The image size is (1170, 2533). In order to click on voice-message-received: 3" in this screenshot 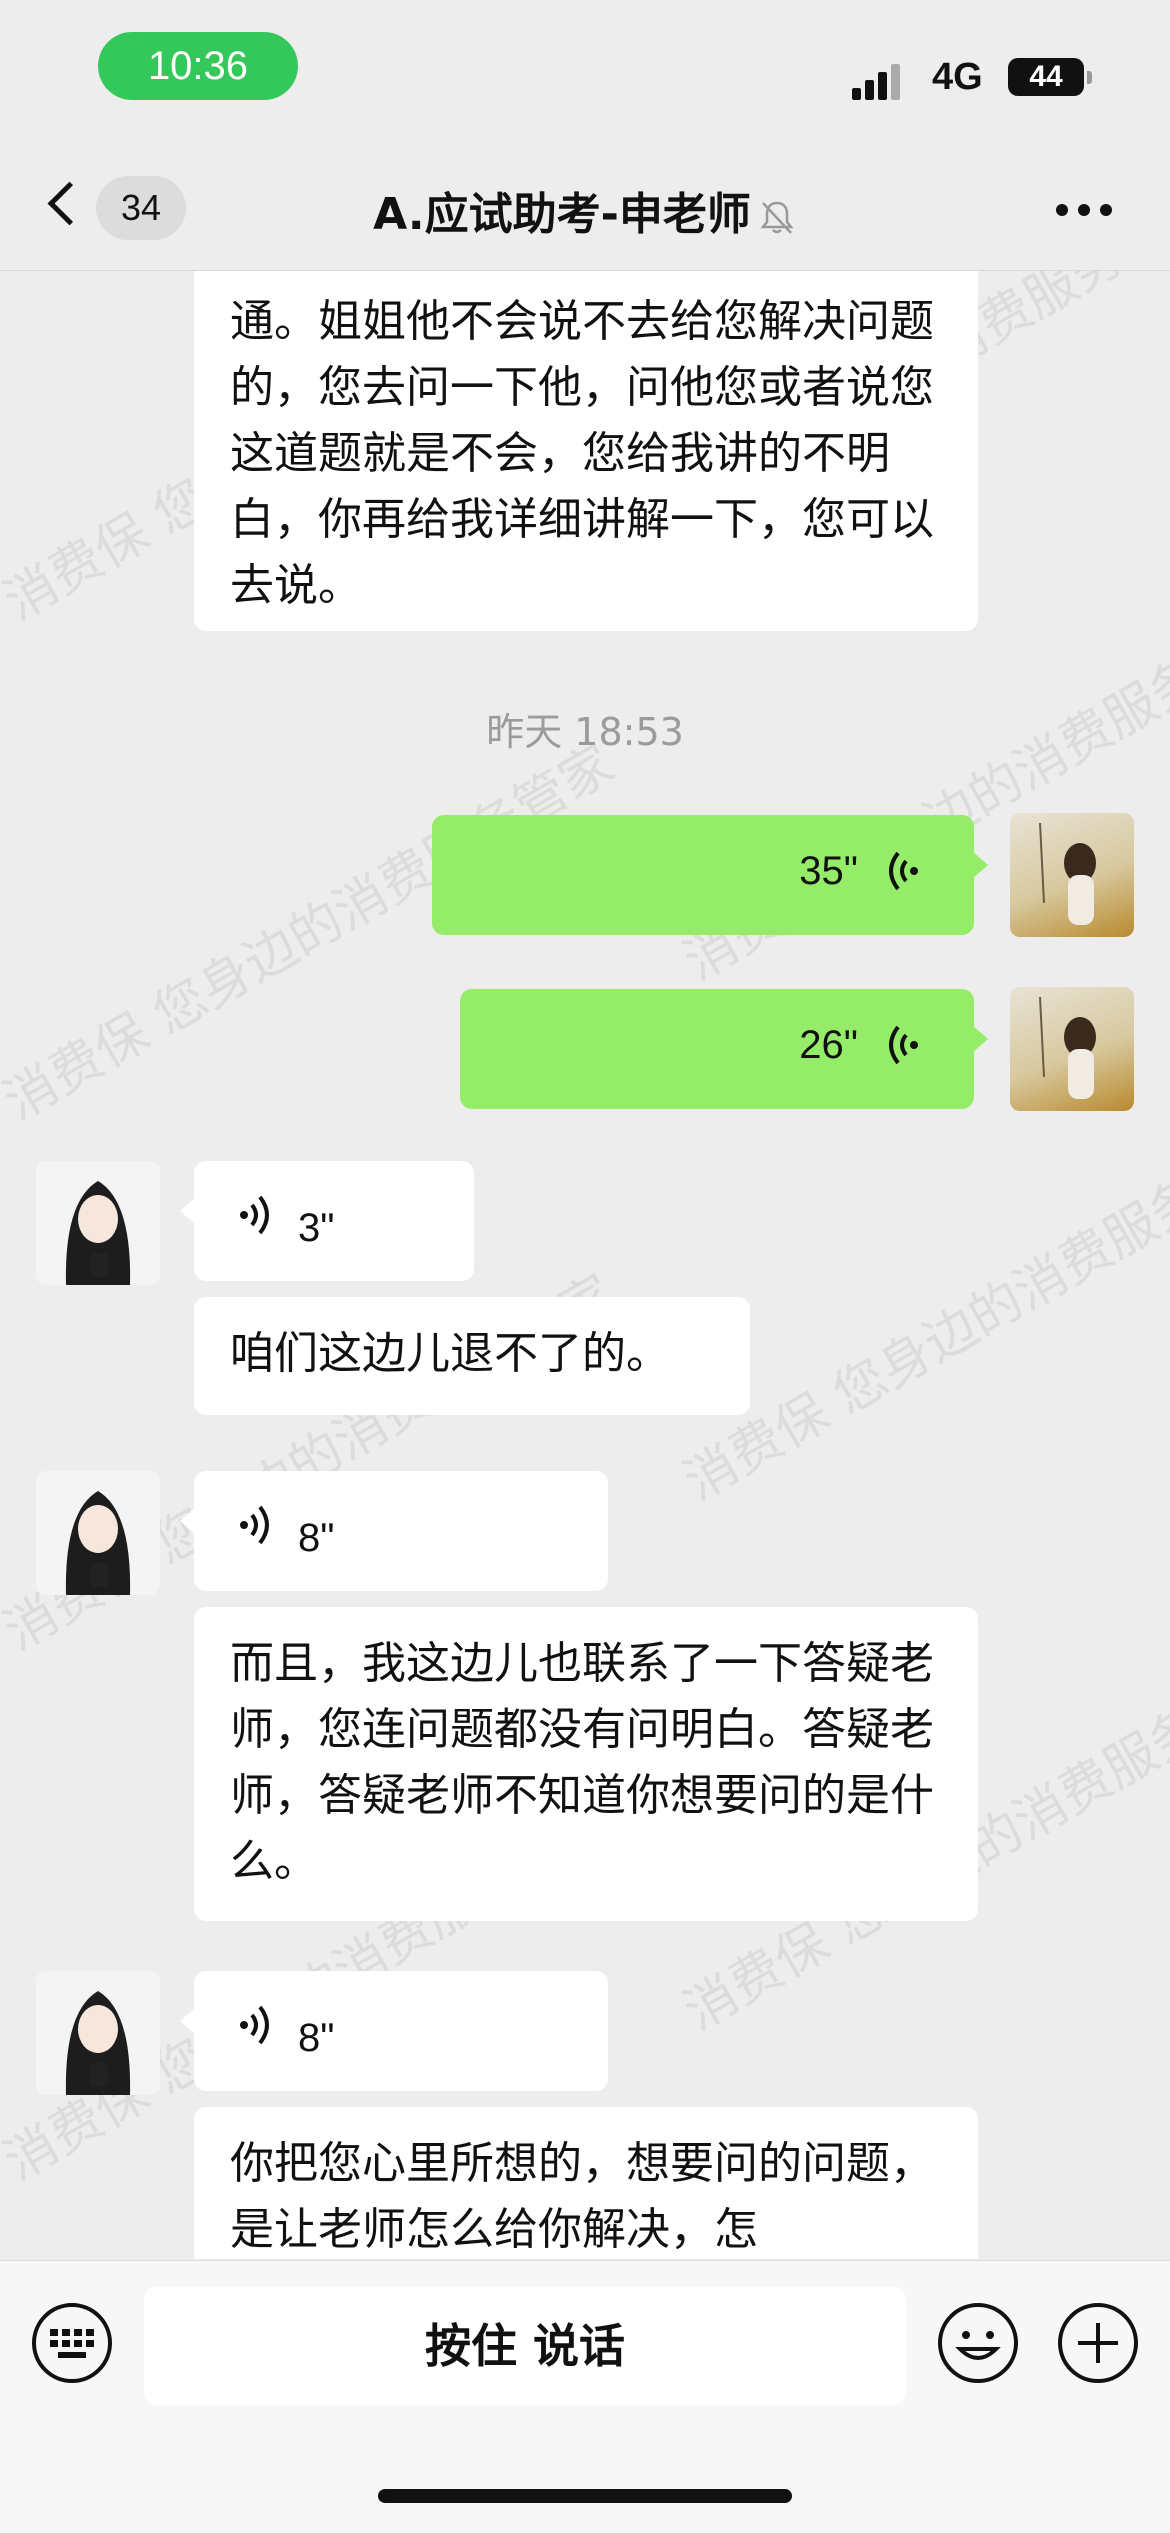, I will do `click(327, 1221)`.